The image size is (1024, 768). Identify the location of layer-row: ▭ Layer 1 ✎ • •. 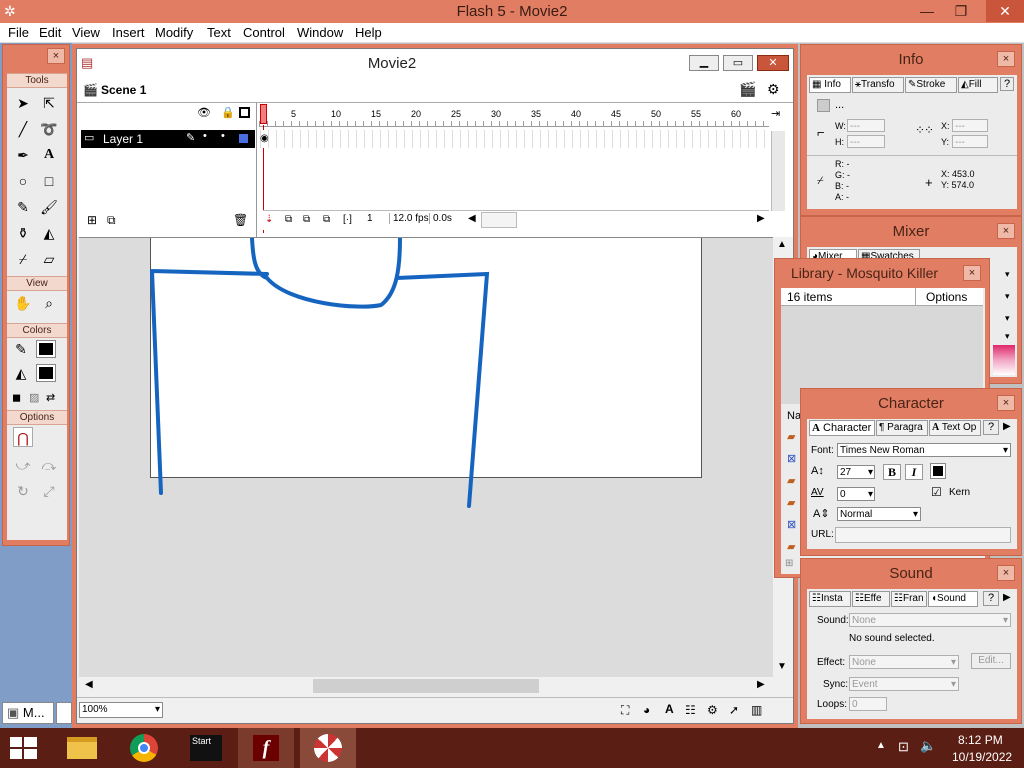
(168, 139).